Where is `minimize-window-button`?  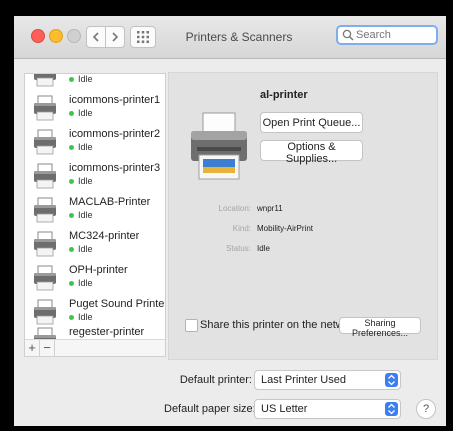
minimize-window-button is located at coordinates (56, 36).